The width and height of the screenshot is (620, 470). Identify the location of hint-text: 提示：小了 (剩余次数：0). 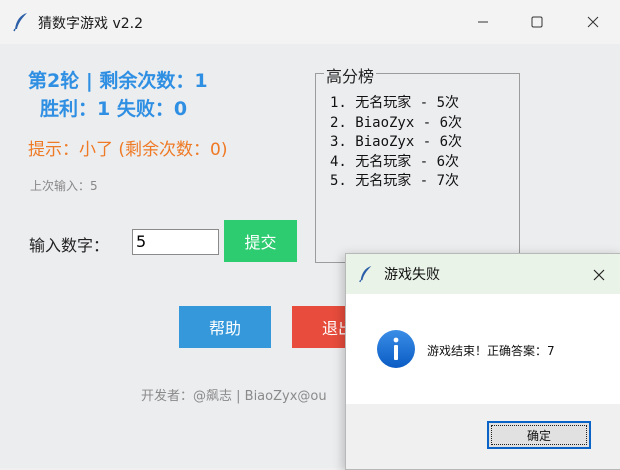
(128, 150).